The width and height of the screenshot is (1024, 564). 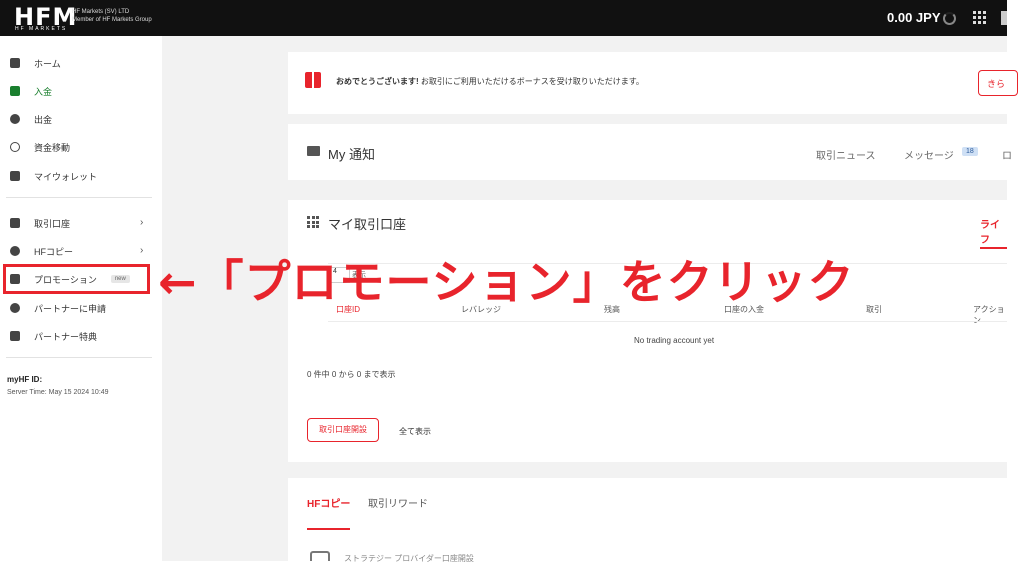 What do you see at coordinates (979, 17) in the screenshot?
I see `apps-grid-icon` at bounding box center [979, 17].